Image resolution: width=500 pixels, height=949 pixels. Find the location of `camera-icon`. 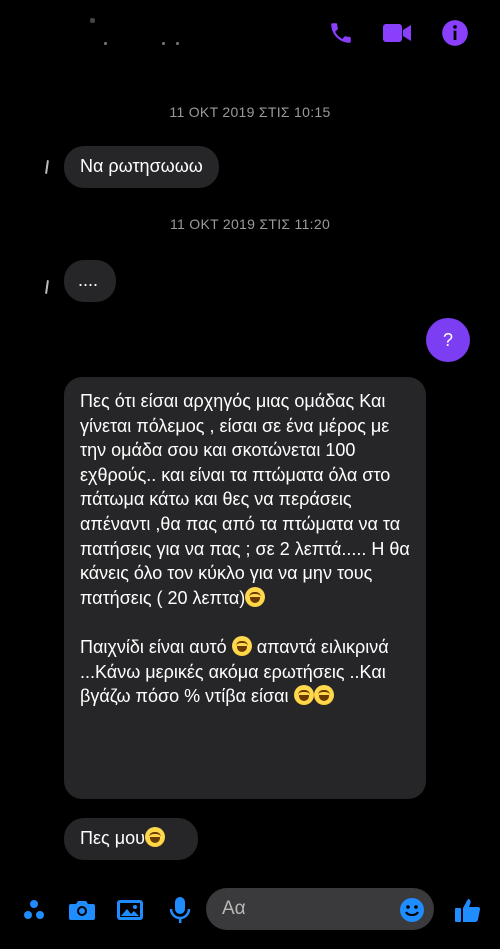

camera-icon is located at coordinates (82, 910).